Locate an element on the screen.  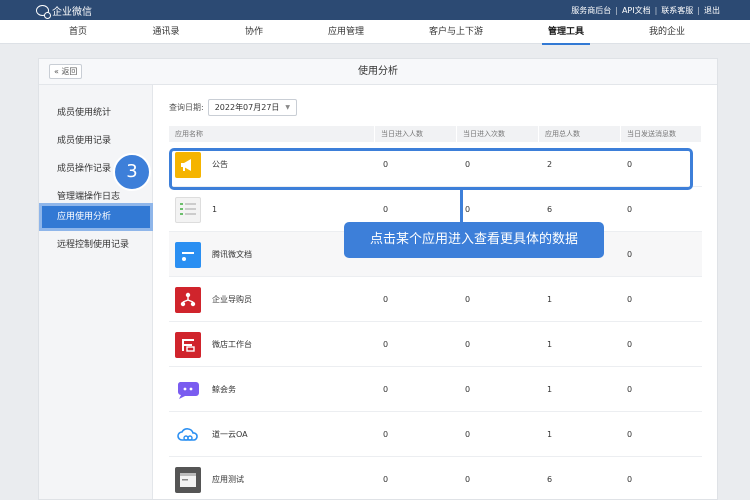
highlighted-row-box is located at coordinates (431, 169).